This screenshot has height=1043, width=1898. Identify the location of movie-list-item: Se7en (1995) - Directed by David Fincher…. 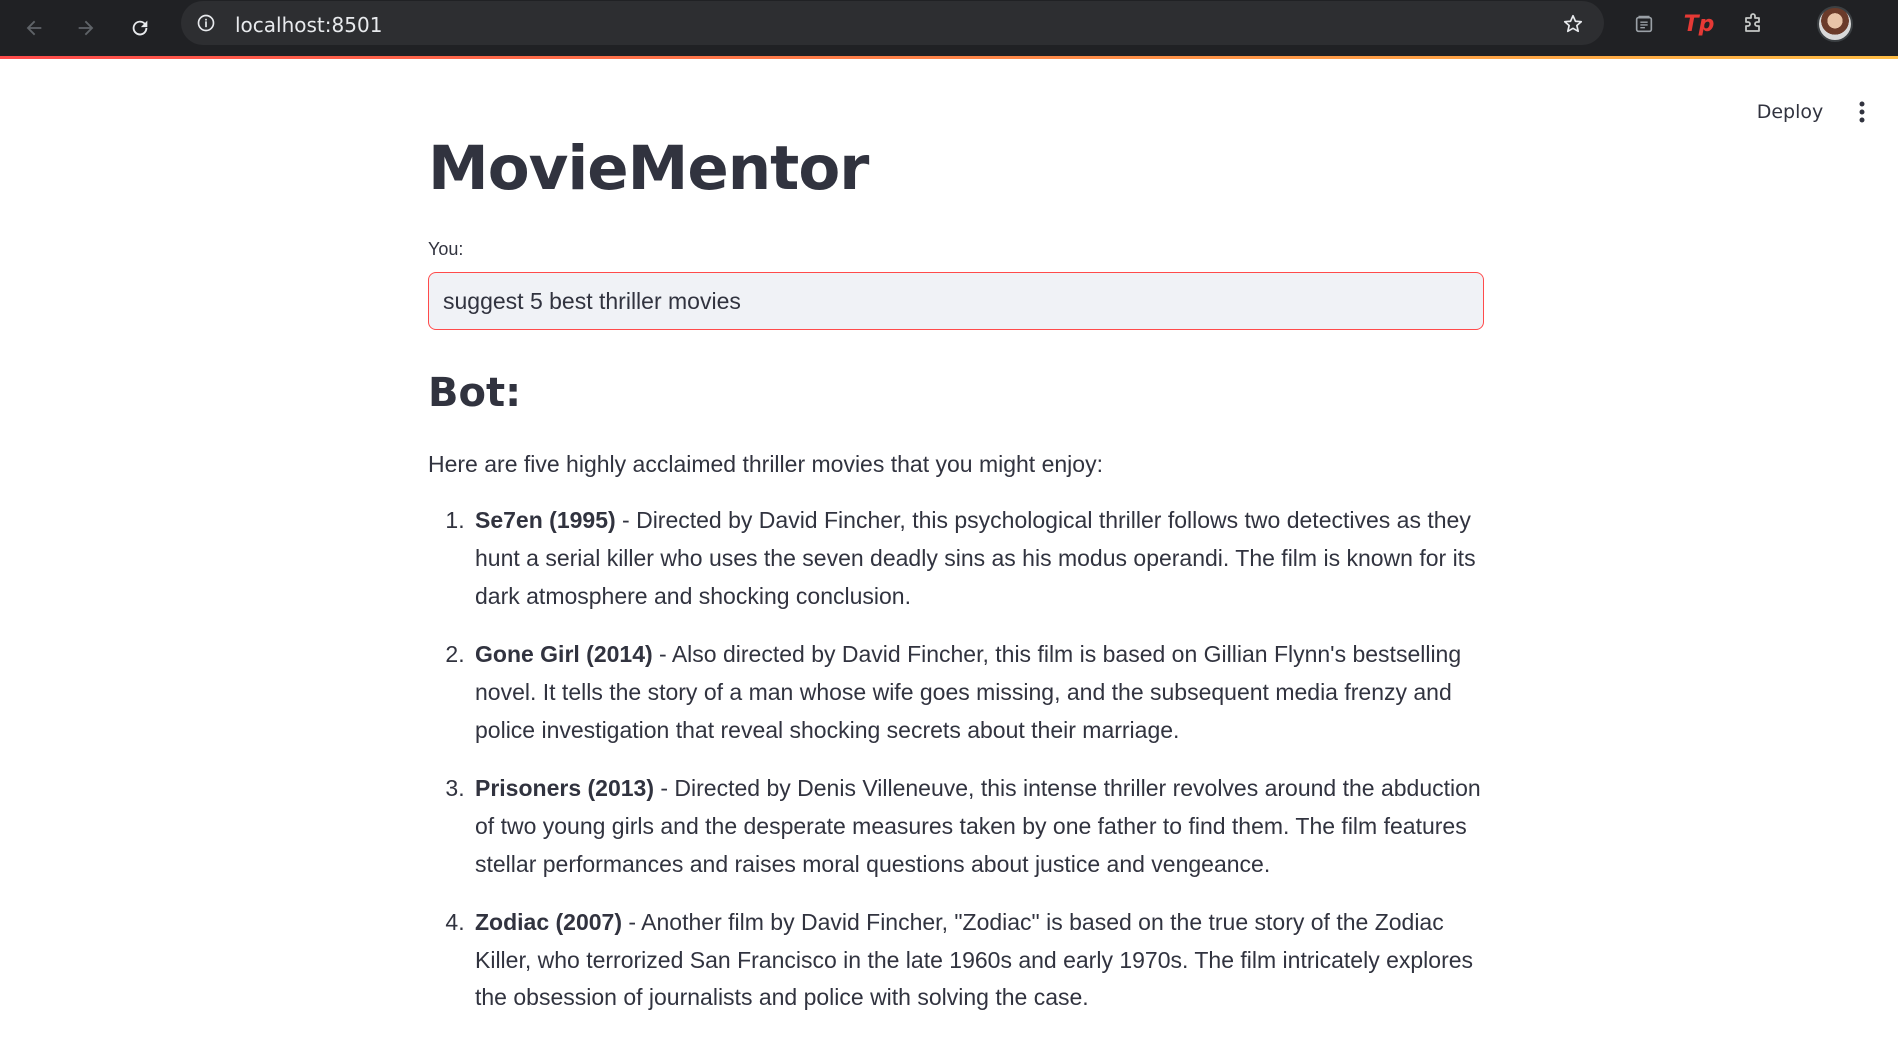
(977, 559).